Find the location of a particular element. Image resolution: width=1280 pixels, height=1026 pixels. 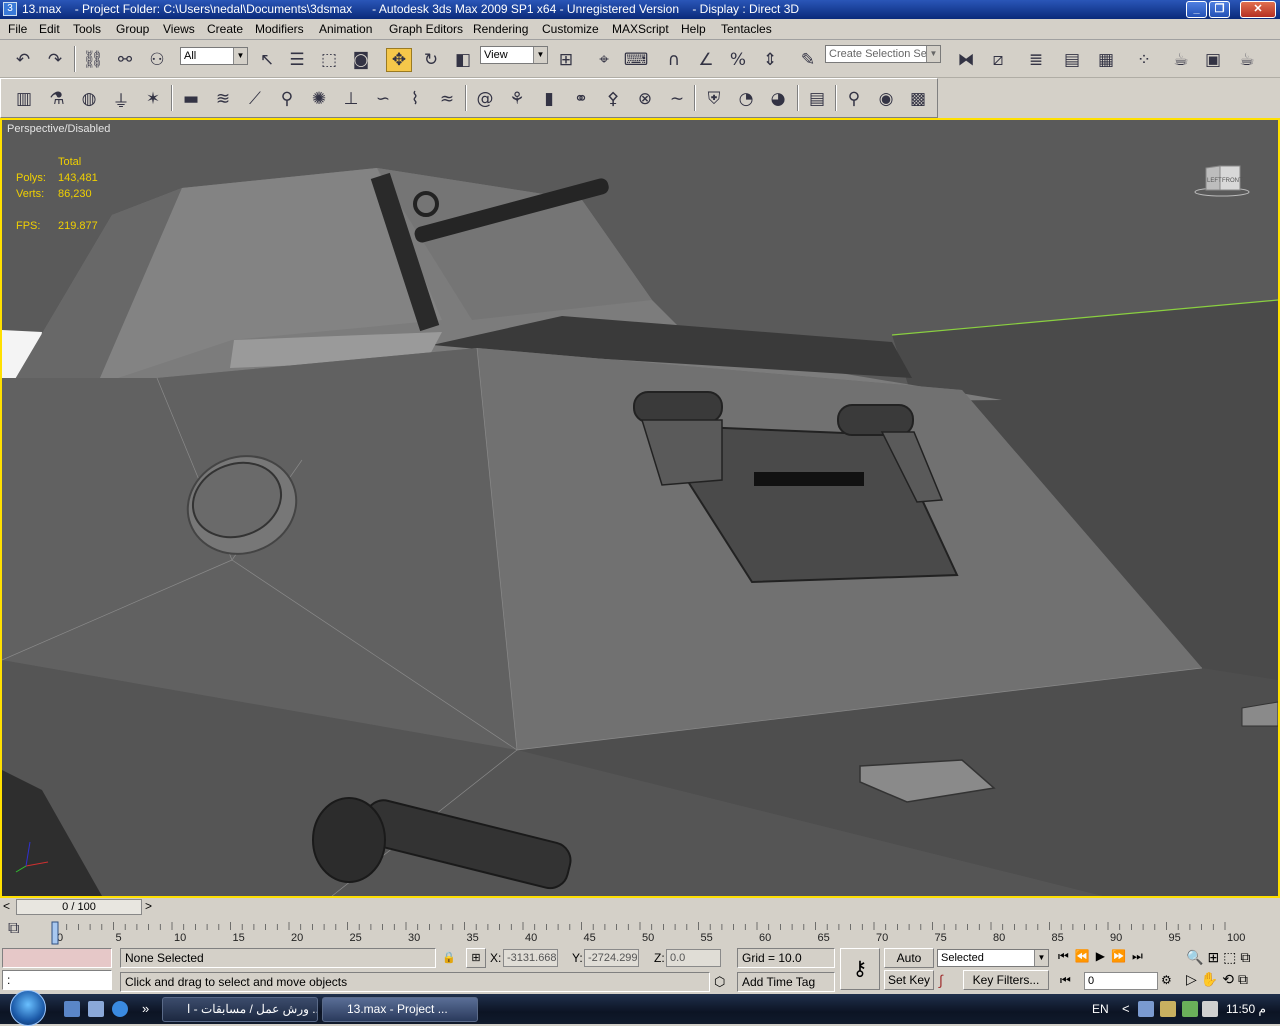

previous-frame-icon: ⏪ is located at coordinates (1085, 956).